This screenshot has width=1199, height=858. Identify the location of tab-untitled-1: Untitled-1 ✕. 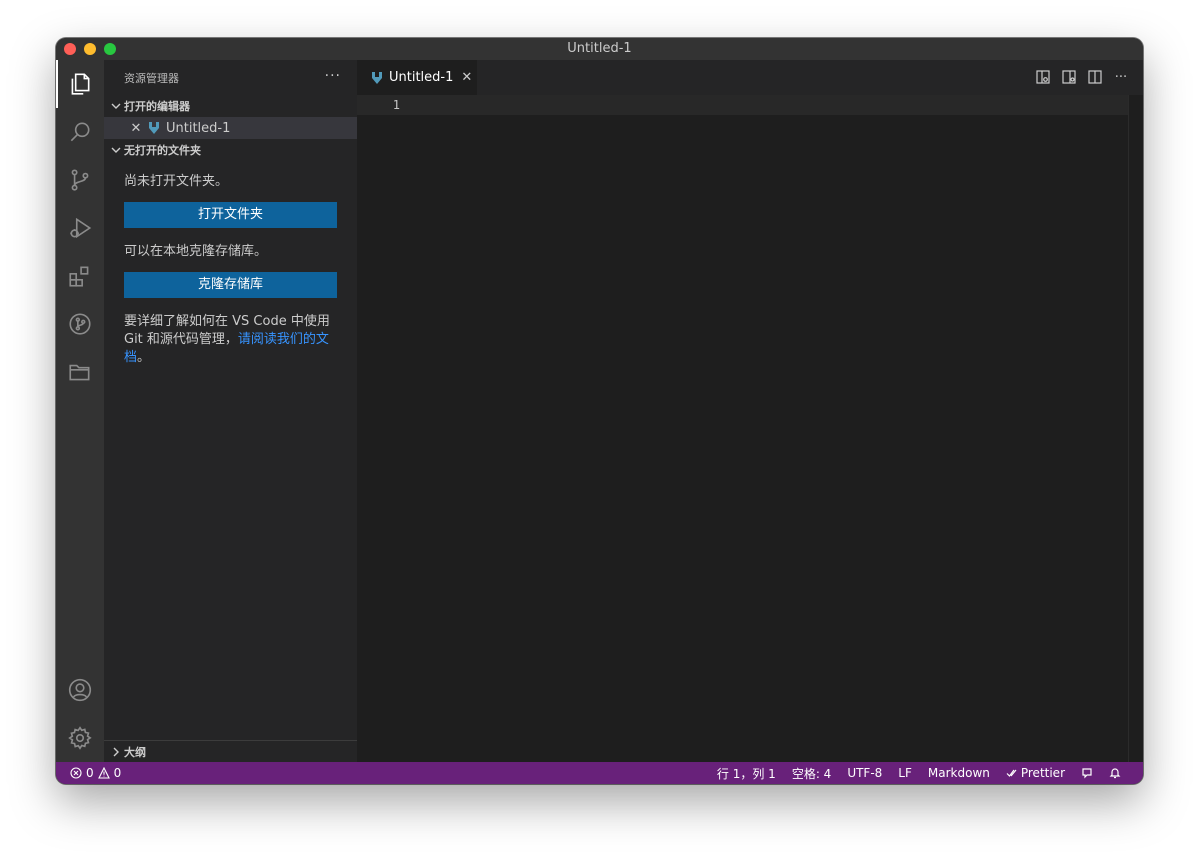
(417, 77).